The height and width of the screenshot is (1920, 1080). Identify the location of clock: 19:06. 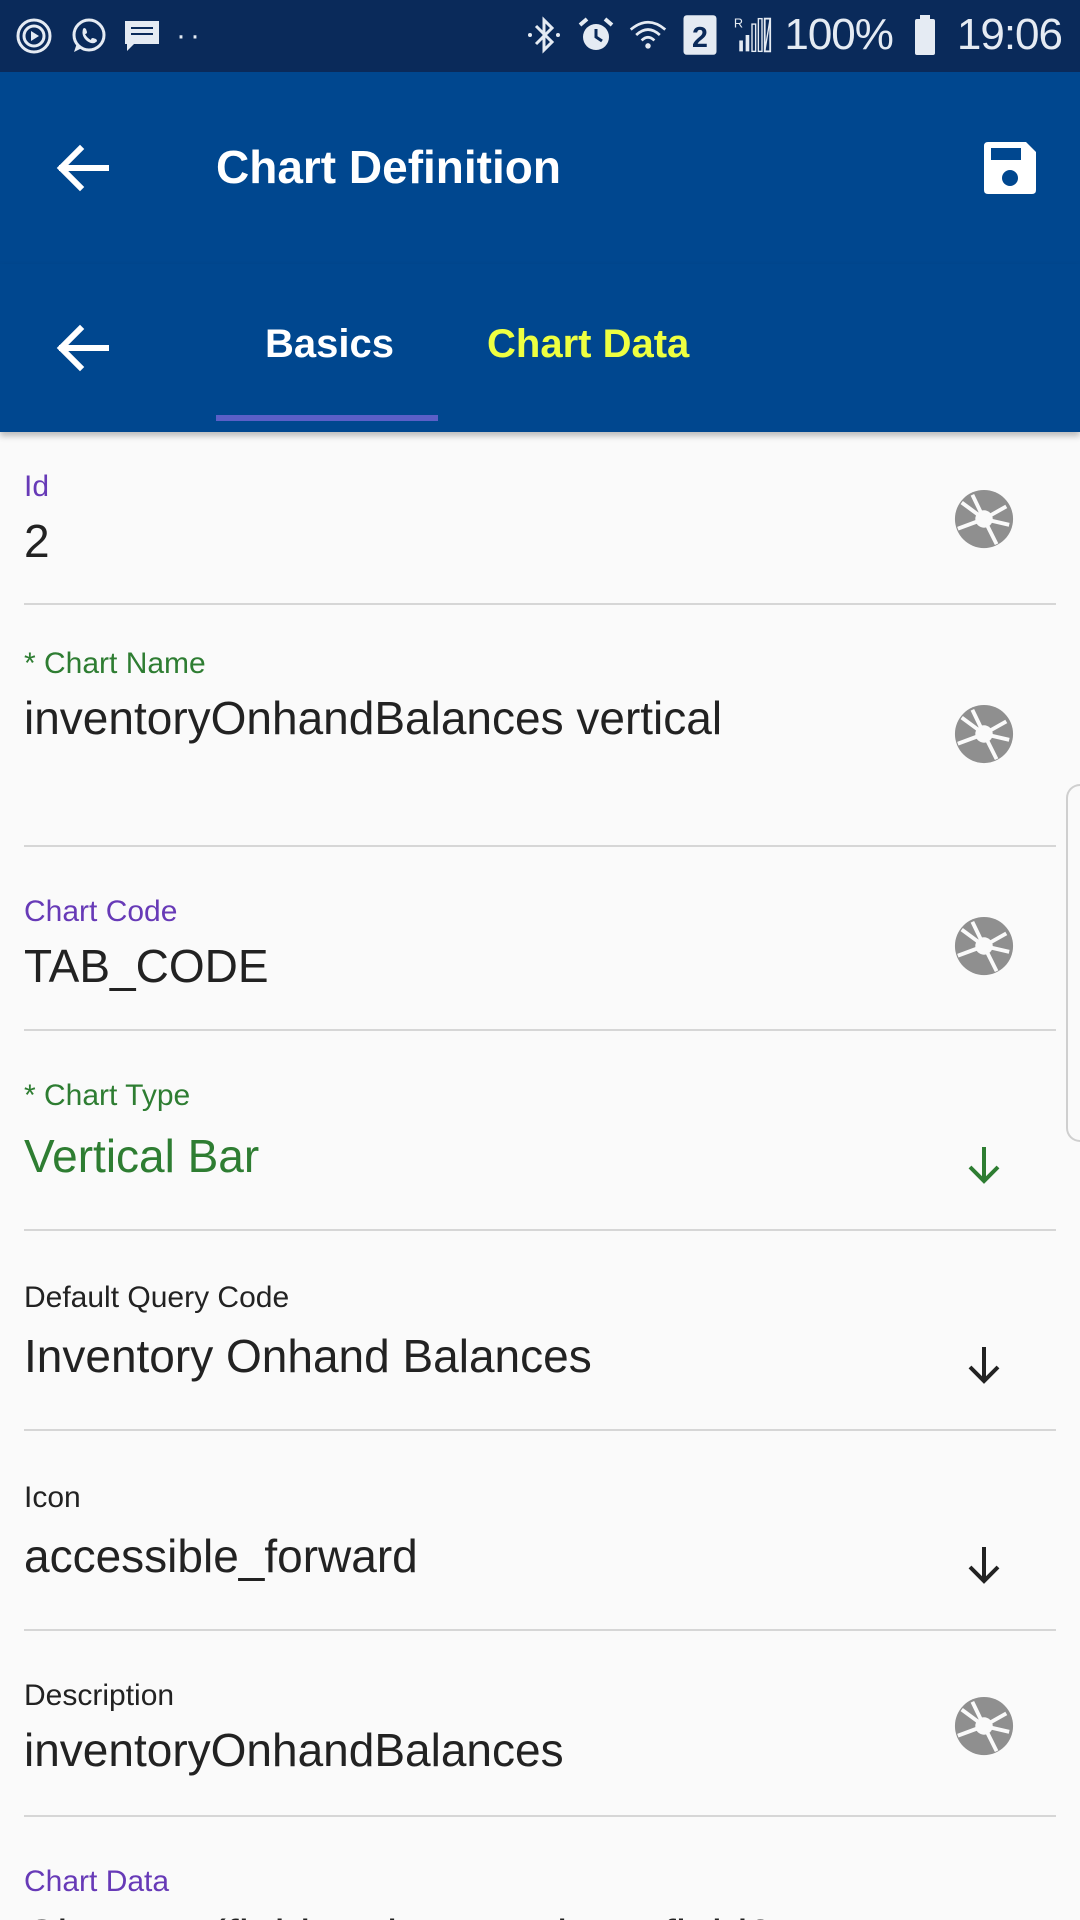
(1009, 34).